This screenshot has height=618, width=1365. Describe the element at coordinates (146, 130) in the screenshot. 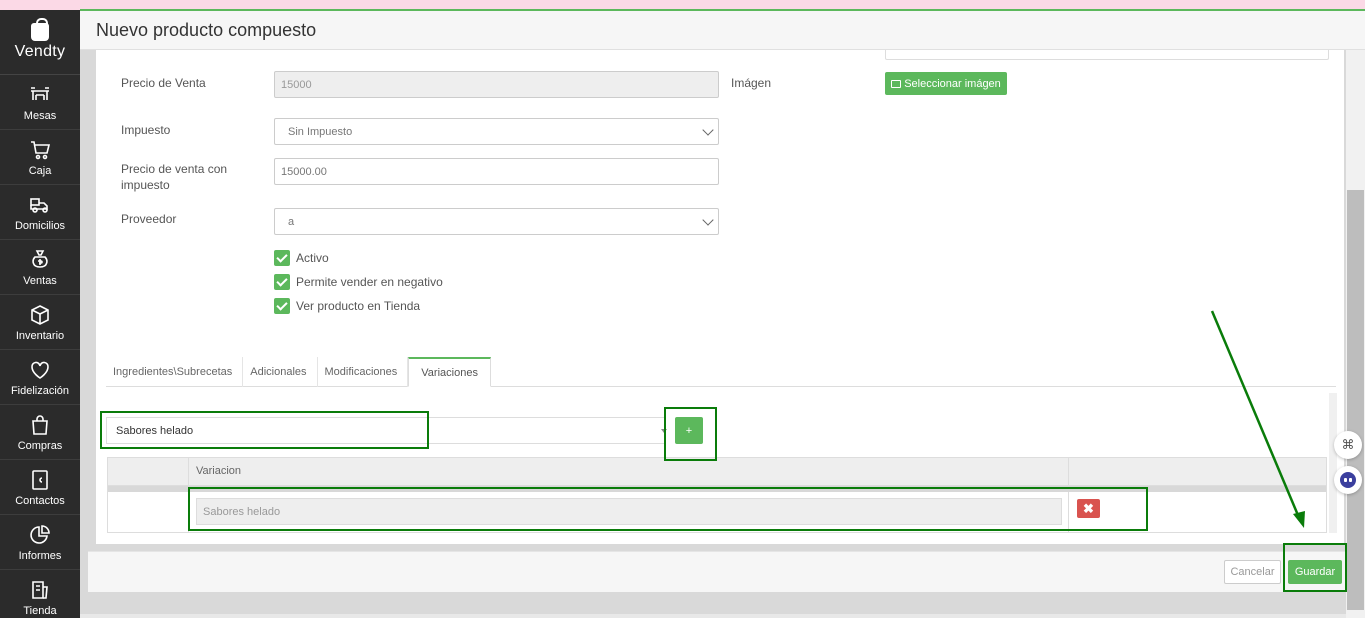

I see `impuesto-label: Impuesto` at that location.